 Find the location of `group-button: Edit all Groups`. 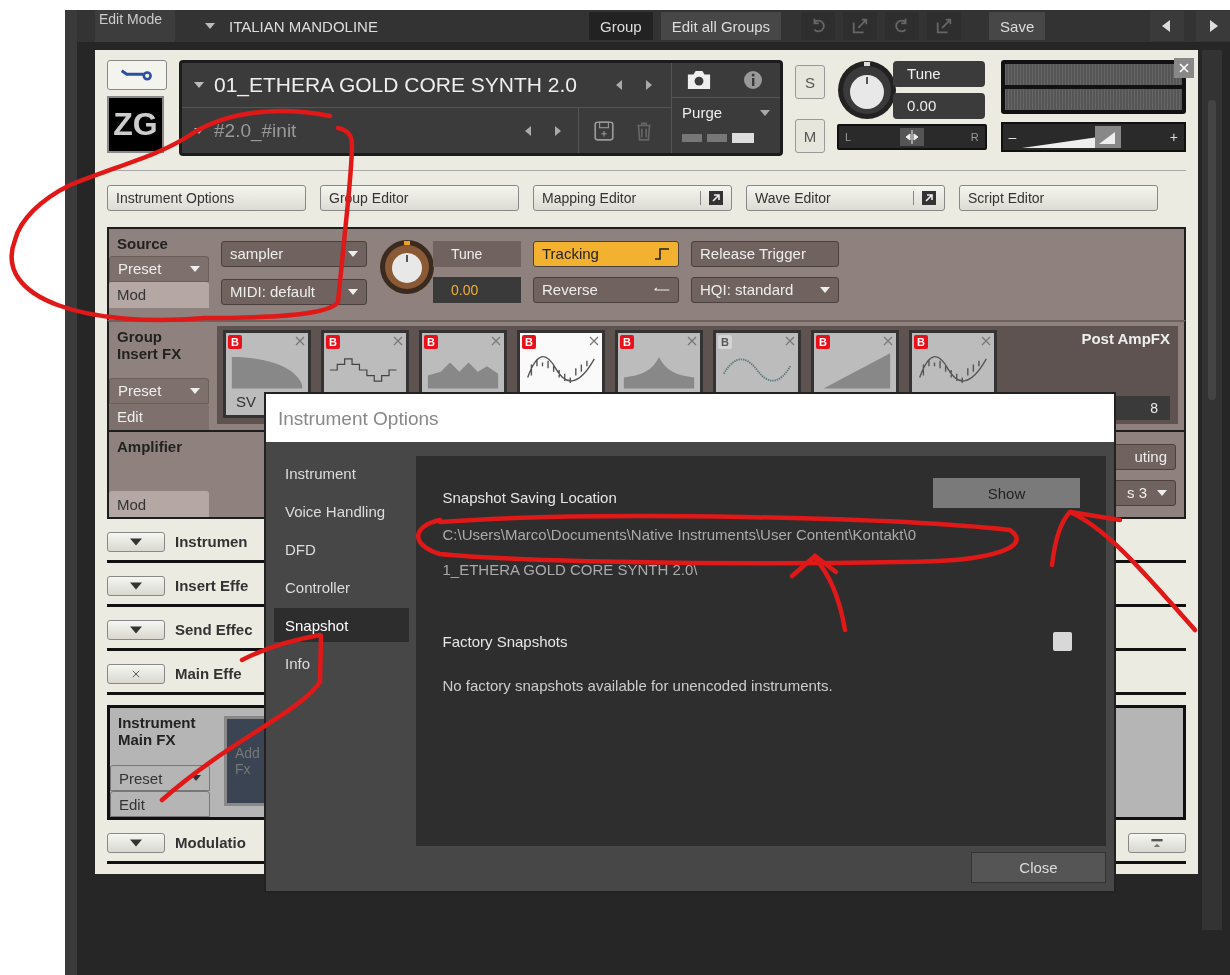

group-button: Edit all Groups is located at coordinates (721, 26).